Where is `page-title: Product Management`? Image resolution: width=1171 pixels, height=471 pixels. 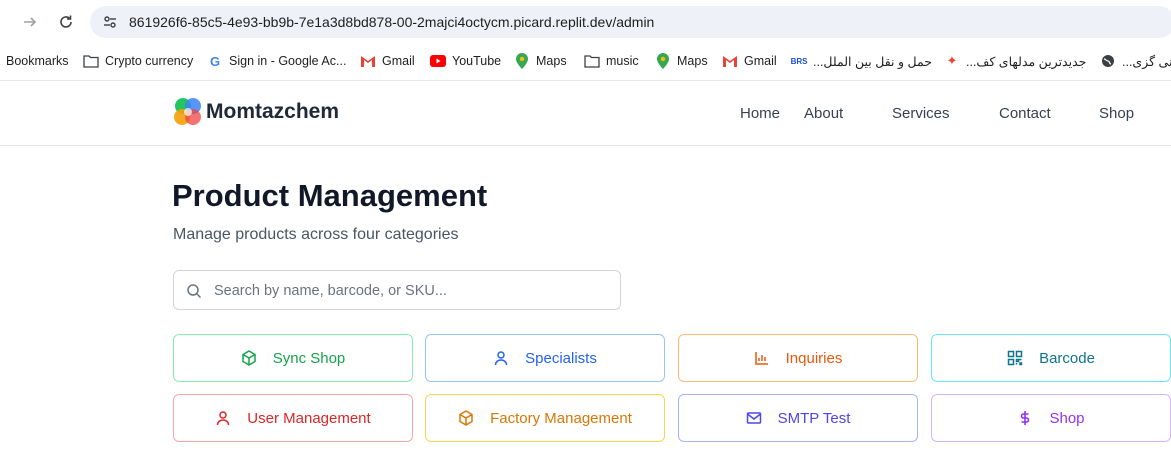 page-title: Product Management is located at coordinates (330, 195).